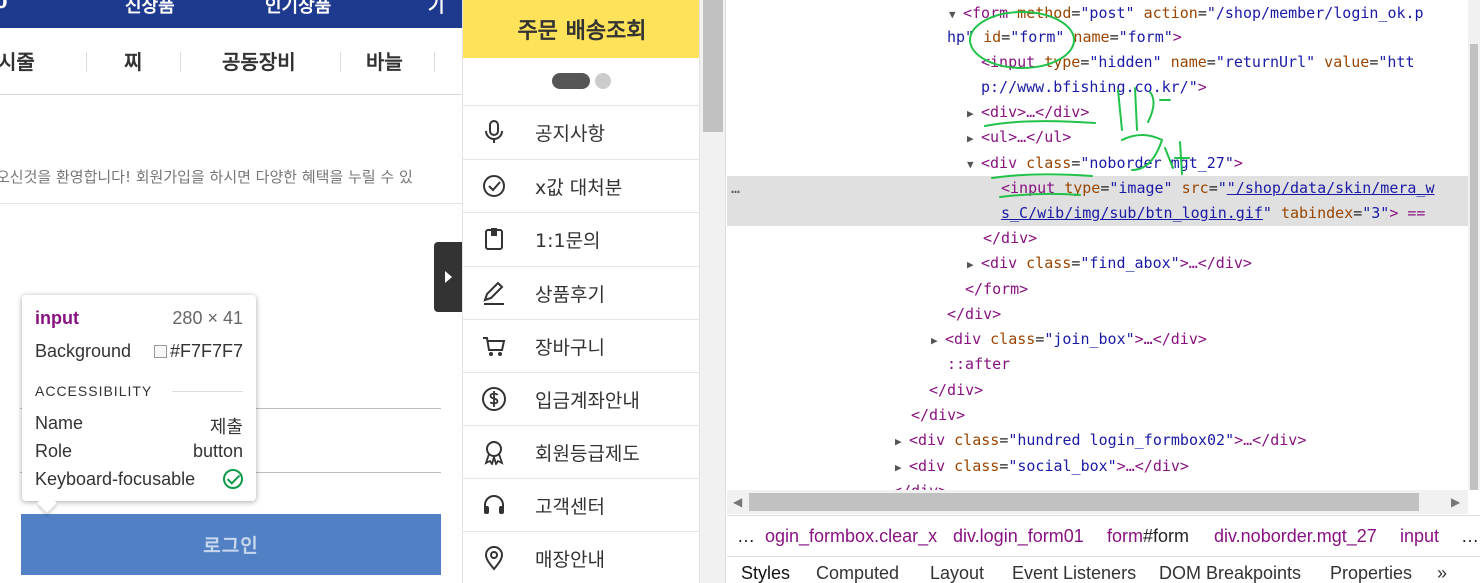 This screenshot has height=583, width=1480. I want to click on sidemenu-item-label: x값 대처분, so click(579, 188).